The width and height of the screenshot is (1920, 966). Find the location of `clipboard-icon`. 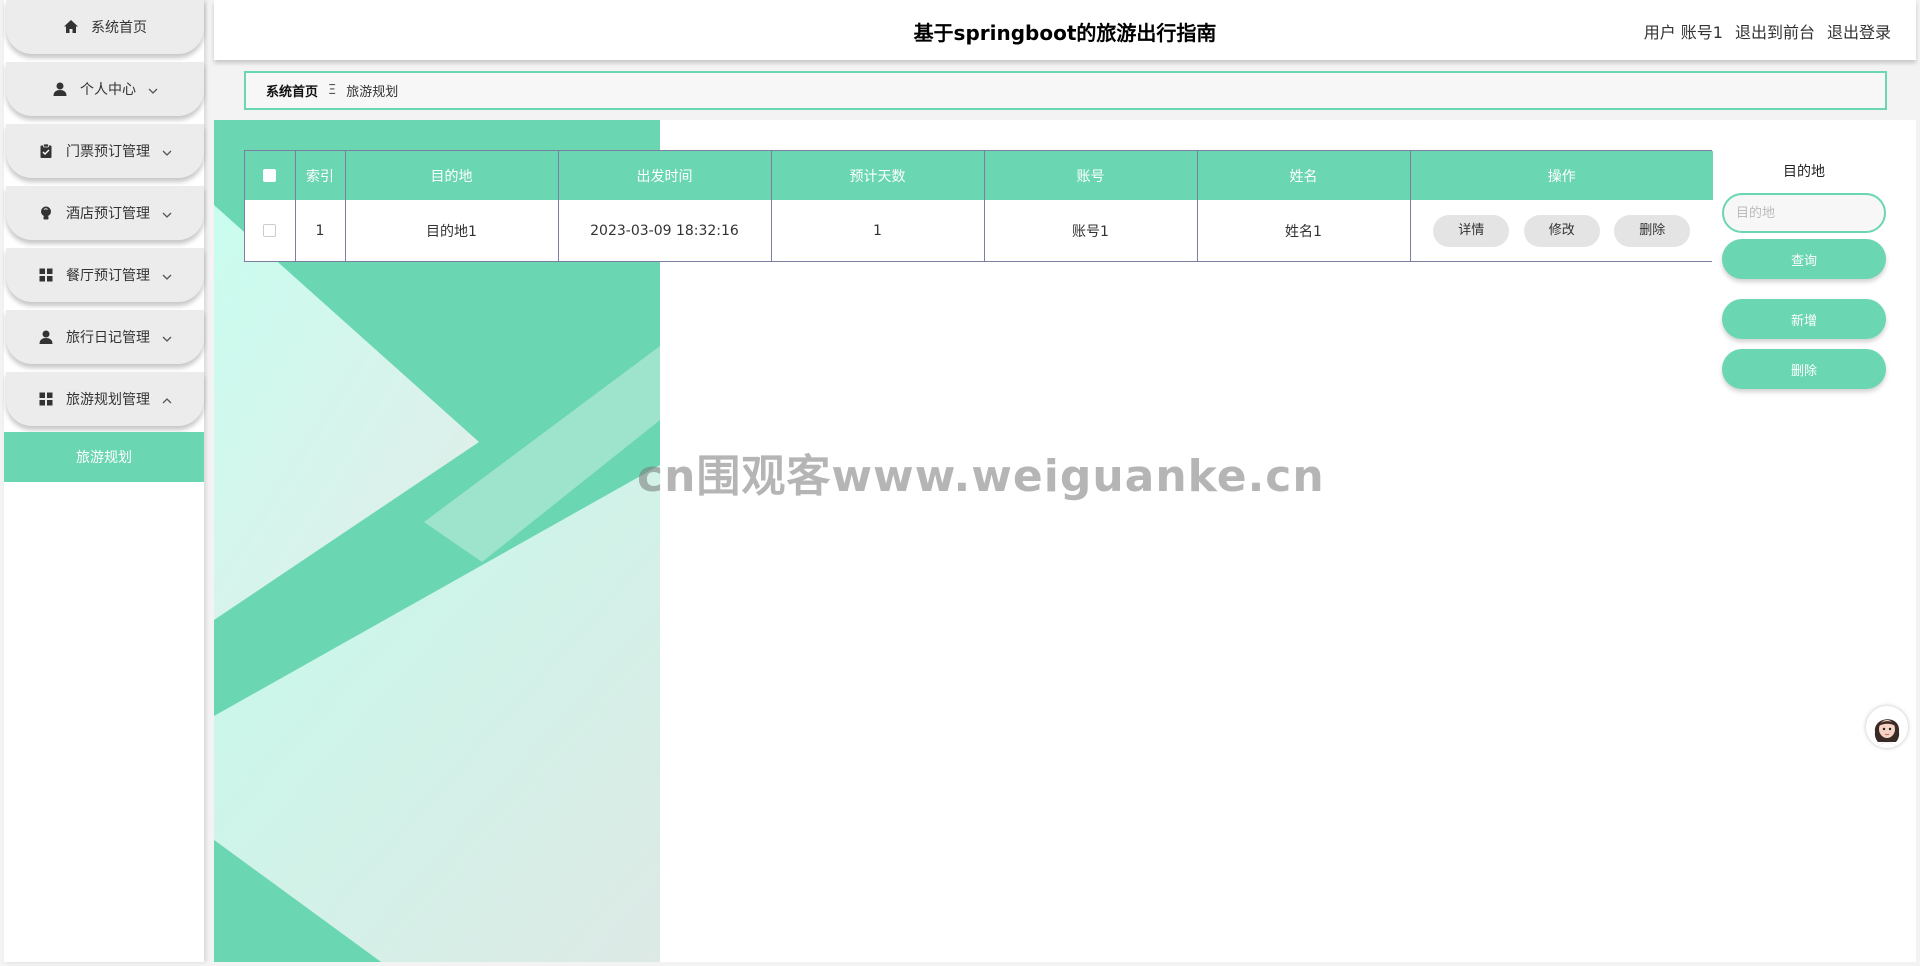

clipboard-icon is located at coordinates (46, 151).